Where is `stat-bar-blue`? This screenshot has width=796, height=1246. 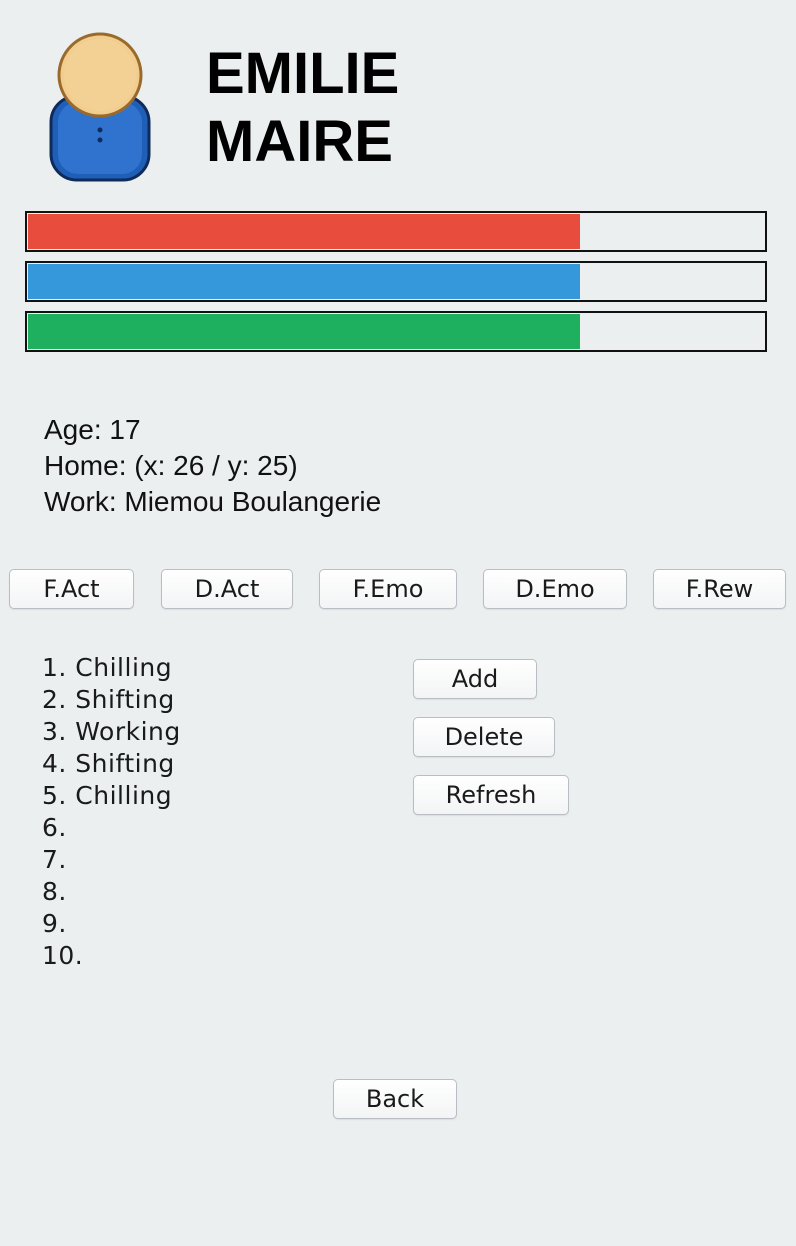 stat-bar-blue is located at coordinates (396, 281).